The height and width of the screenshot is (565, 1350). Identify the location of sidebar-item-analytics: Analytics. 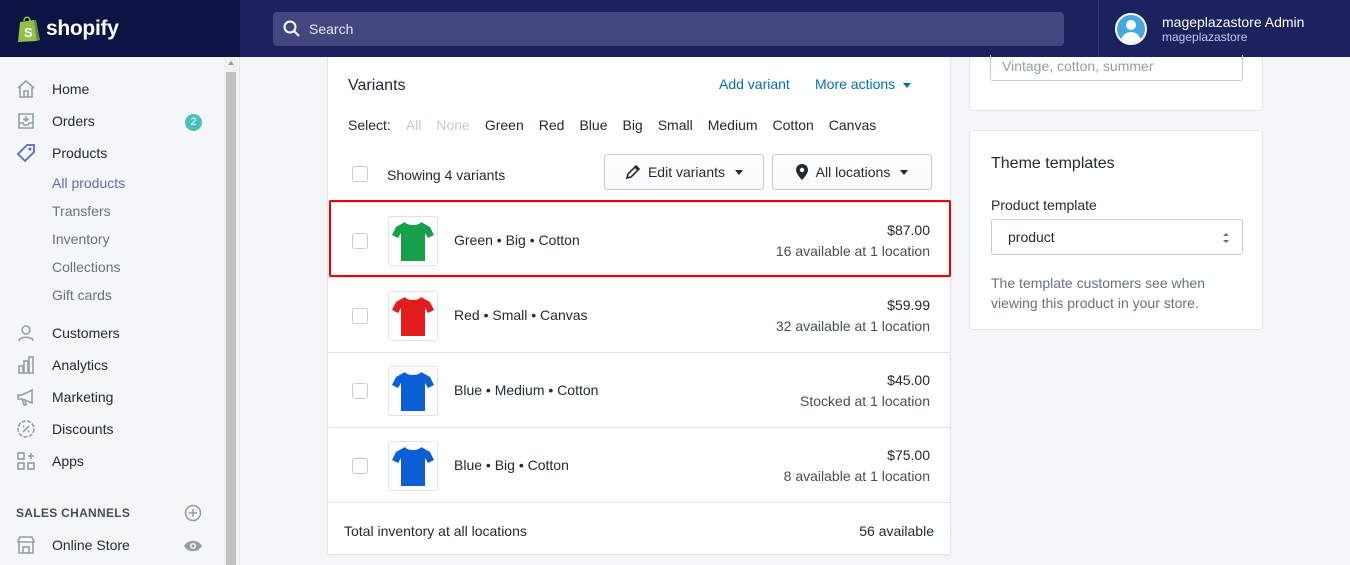
(112, 365).